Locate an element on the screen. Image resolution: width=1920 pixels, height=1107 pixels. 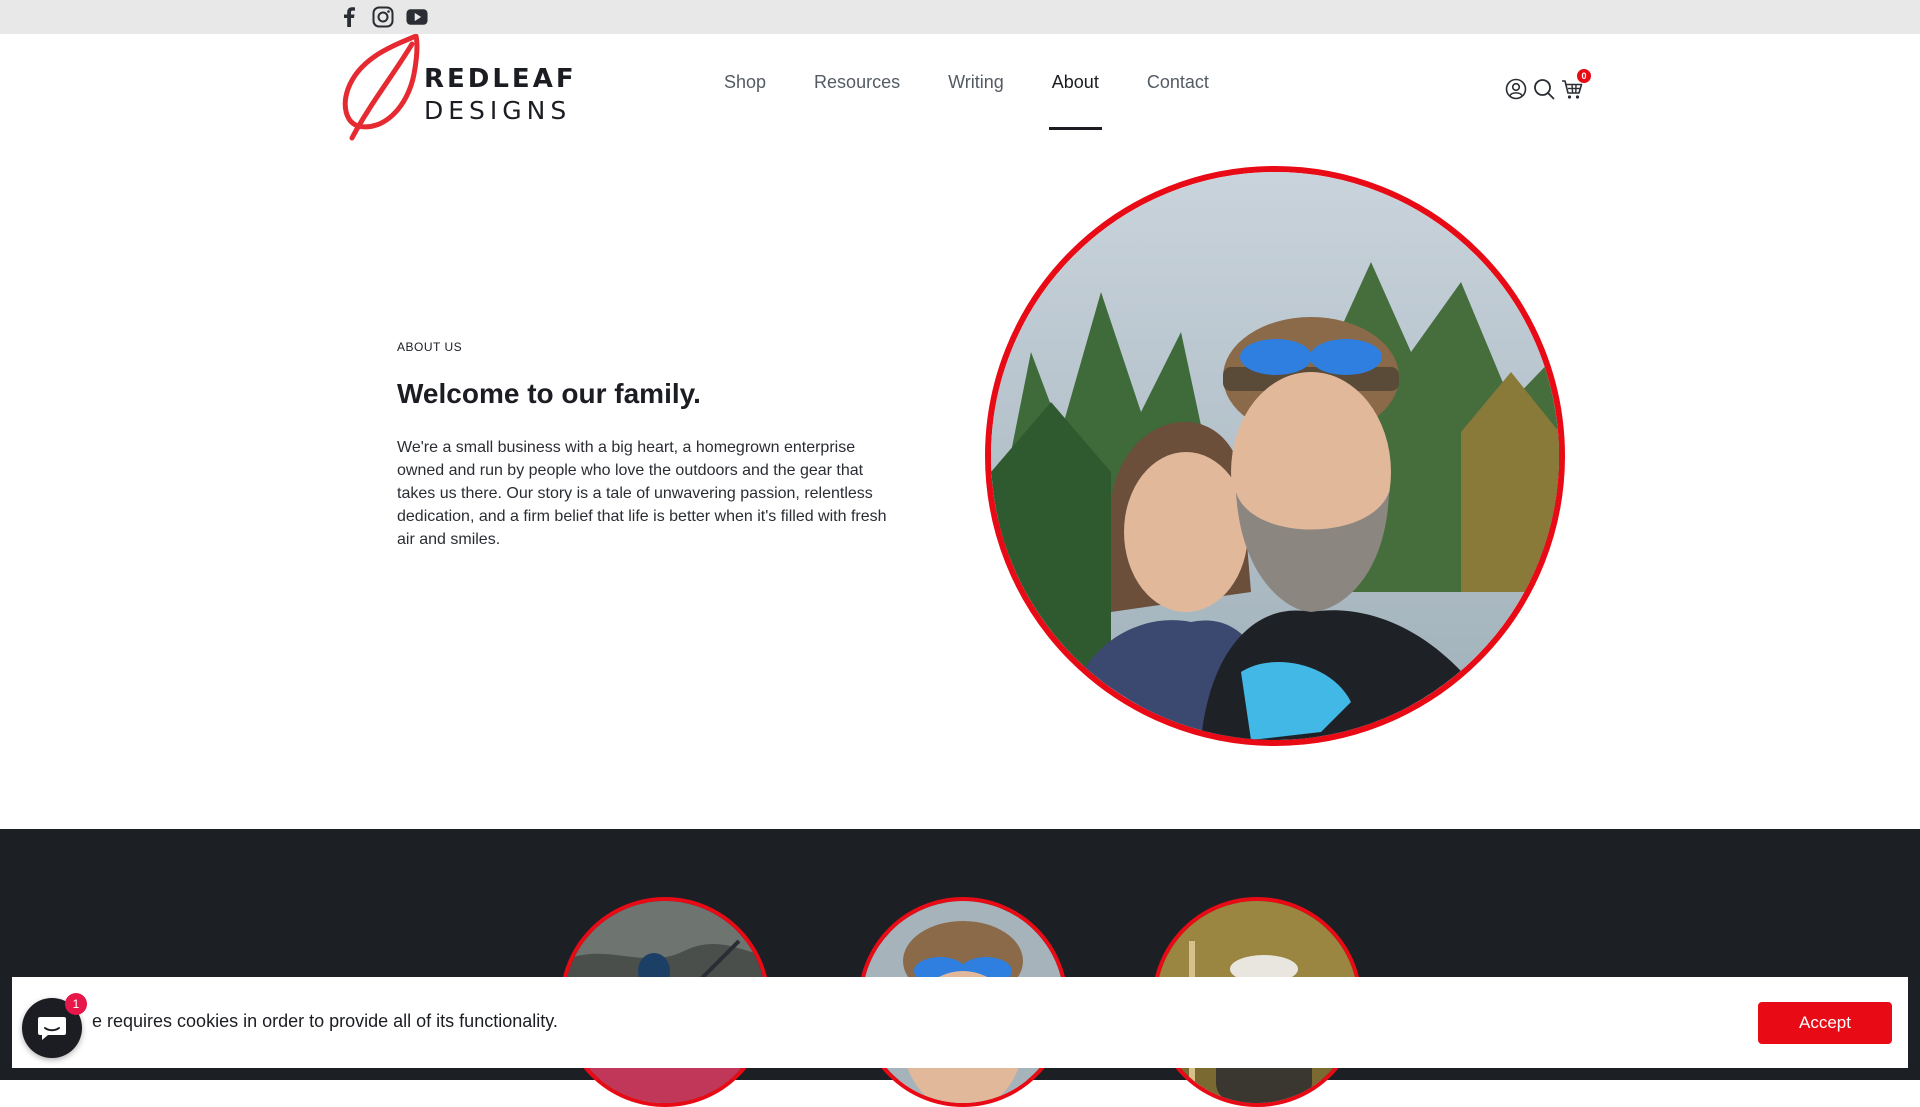
section-eyebrow: ABOUT US is located at coordinates (642, 347).